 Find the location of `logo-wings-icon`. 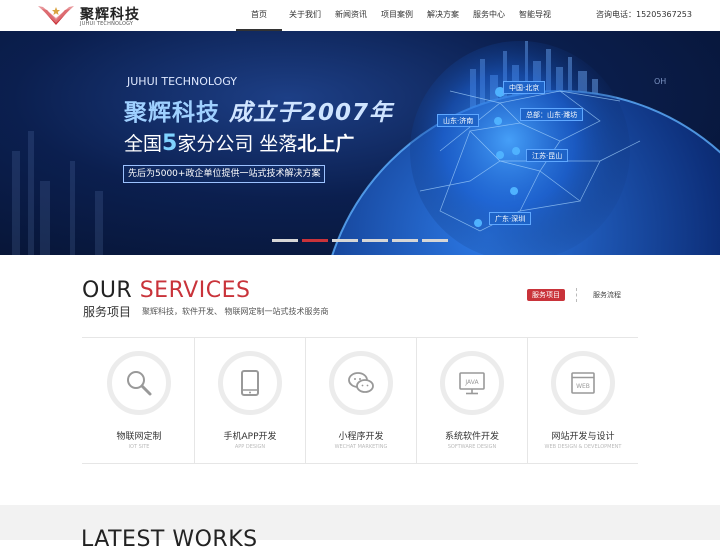

logo-wings-icon is located at coordinates (56, 15).